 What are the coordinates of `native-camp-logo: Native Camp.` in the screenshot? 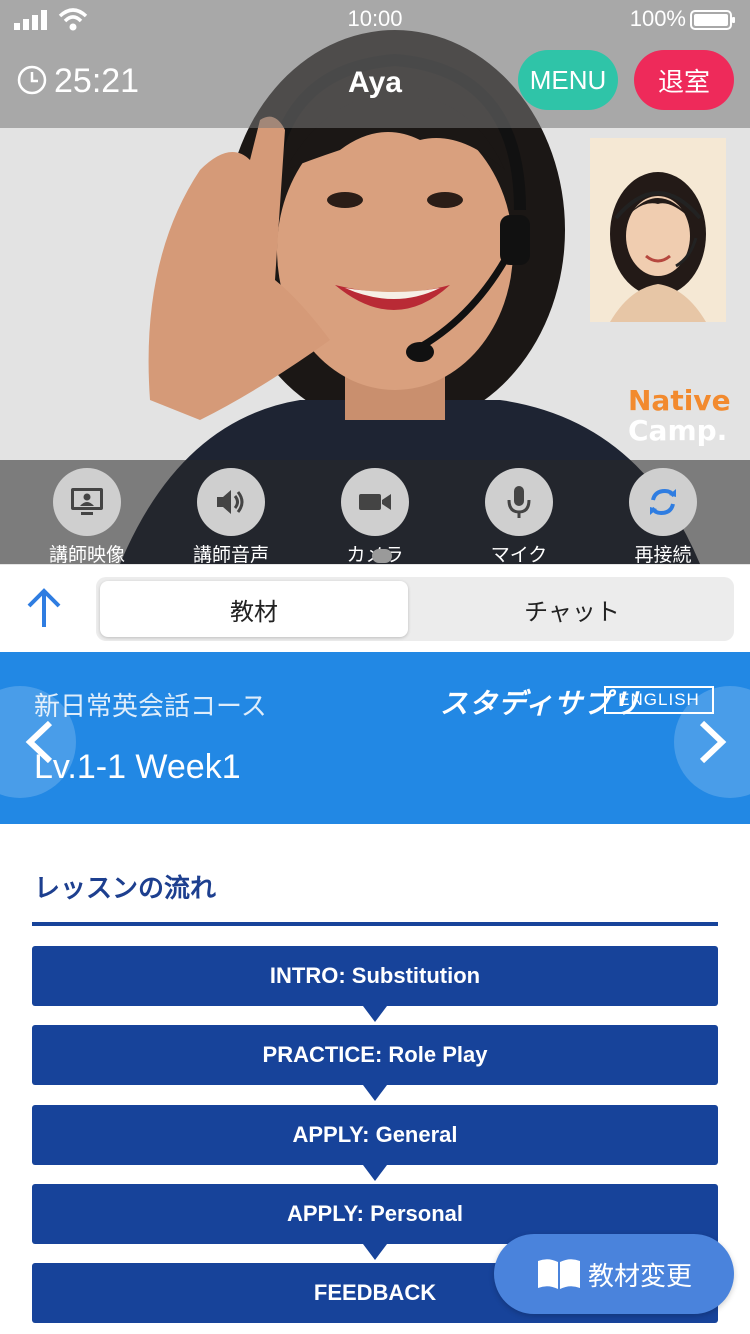 It's located at (686, 421).